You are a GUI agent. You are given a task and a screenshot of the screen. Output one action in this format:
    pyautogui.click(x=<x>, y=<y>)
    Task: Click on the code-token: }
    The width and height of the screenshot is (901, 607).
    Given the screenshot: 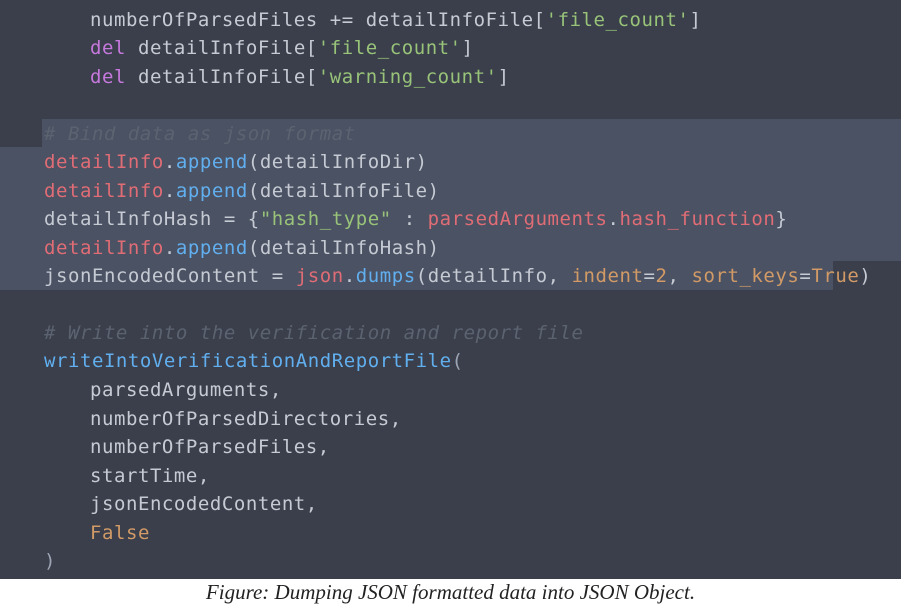 What is the action you would take?
    pyautogui.click(x=781, y=219)
    